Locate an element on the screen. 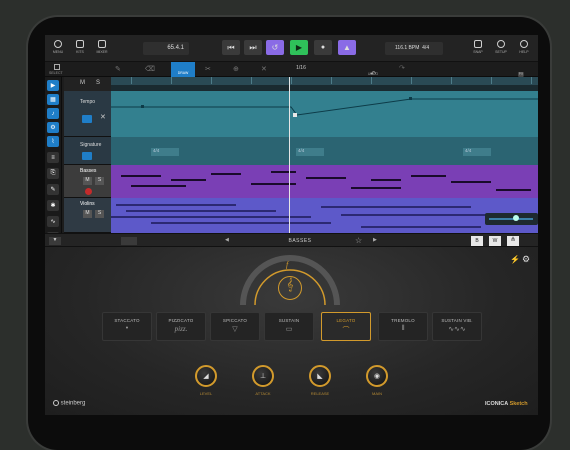  metronome-button: ▲ is located at coordinates (347, 47).